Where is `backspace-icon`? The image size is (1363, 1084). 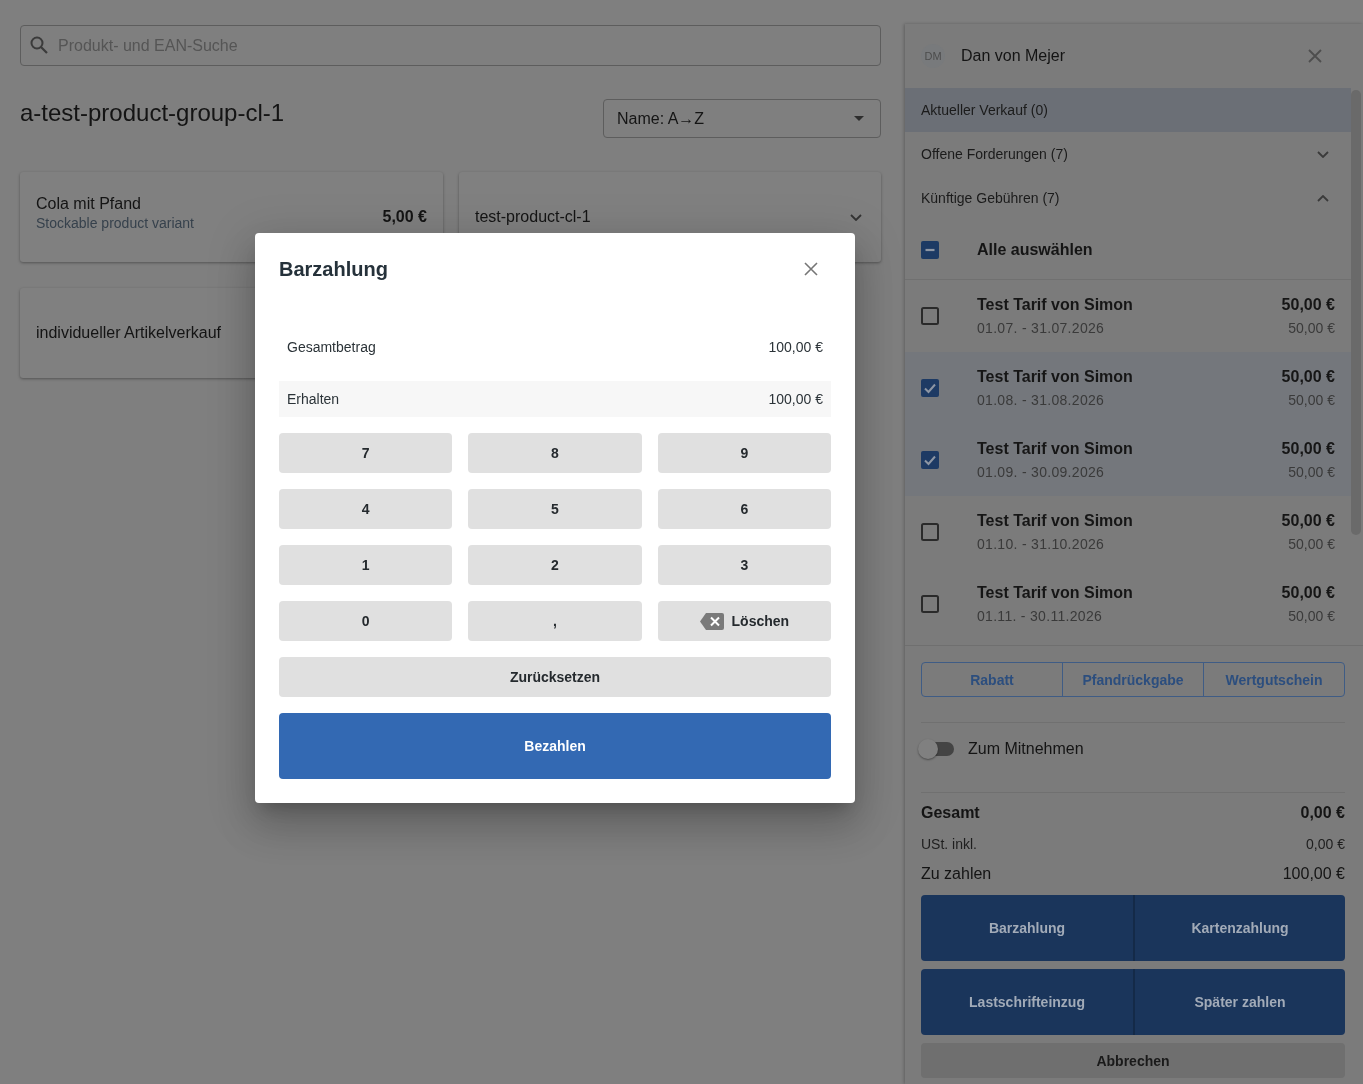
backspace-icon is located at coordinates (711, 621).